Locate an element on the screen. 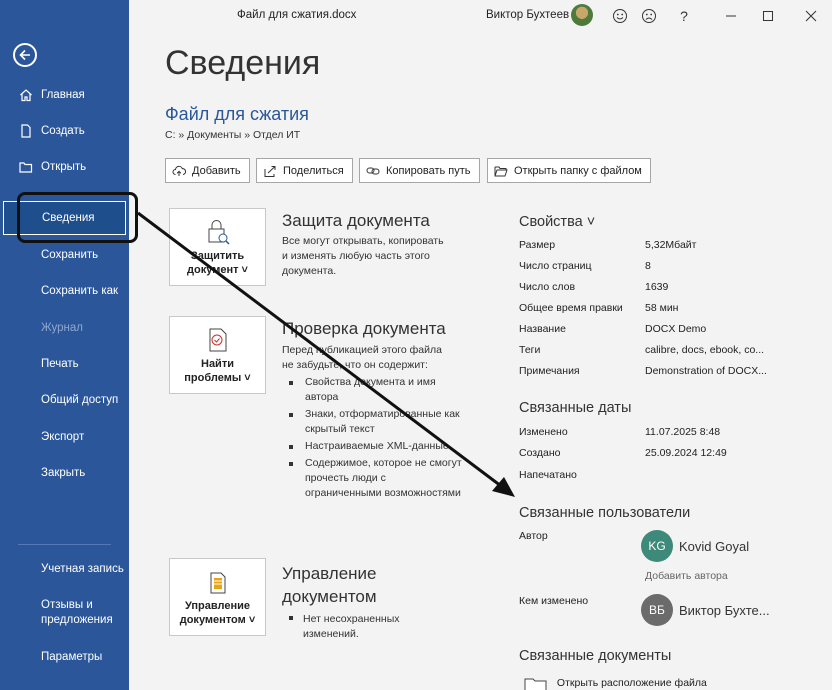  prop-label: Примечания is located at coordinates (549, 371).